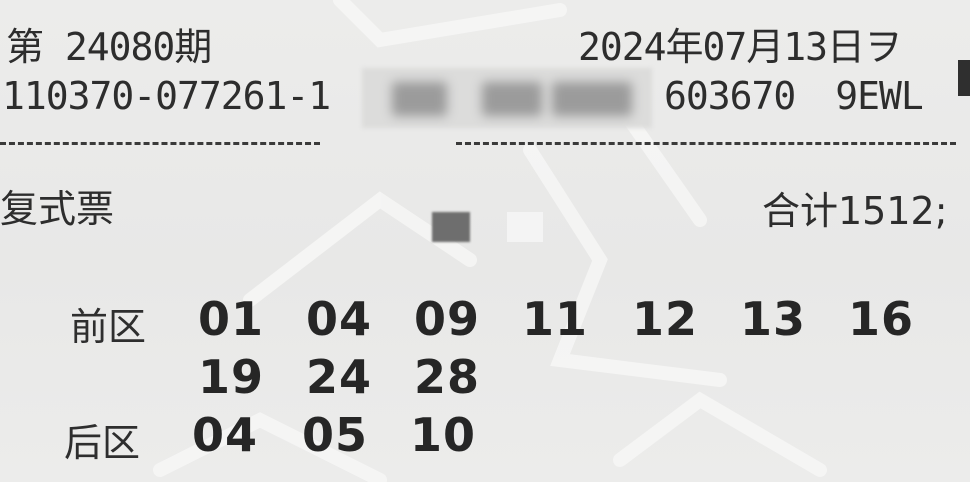 The width and height of the screenshot is (970, 482). Describe the element at coordinates (730, 96) in the screenshot. I see `serial-code: 603670` at that location.